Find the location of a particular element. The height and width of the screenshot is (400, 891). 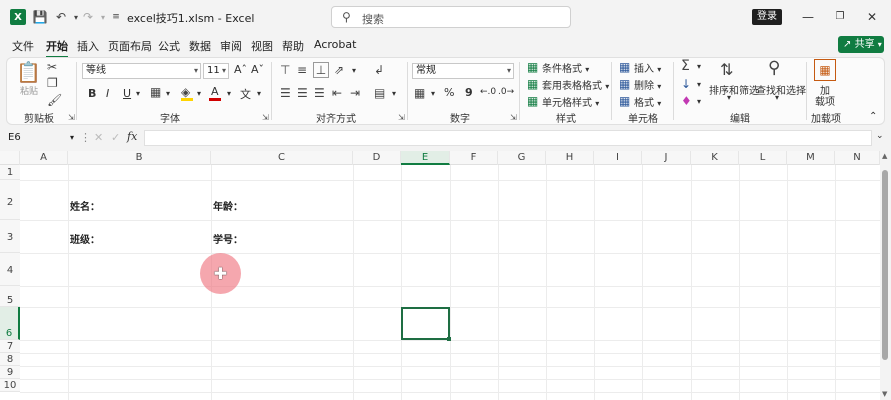

column-header-a: A is located at coordinates (44, 158).